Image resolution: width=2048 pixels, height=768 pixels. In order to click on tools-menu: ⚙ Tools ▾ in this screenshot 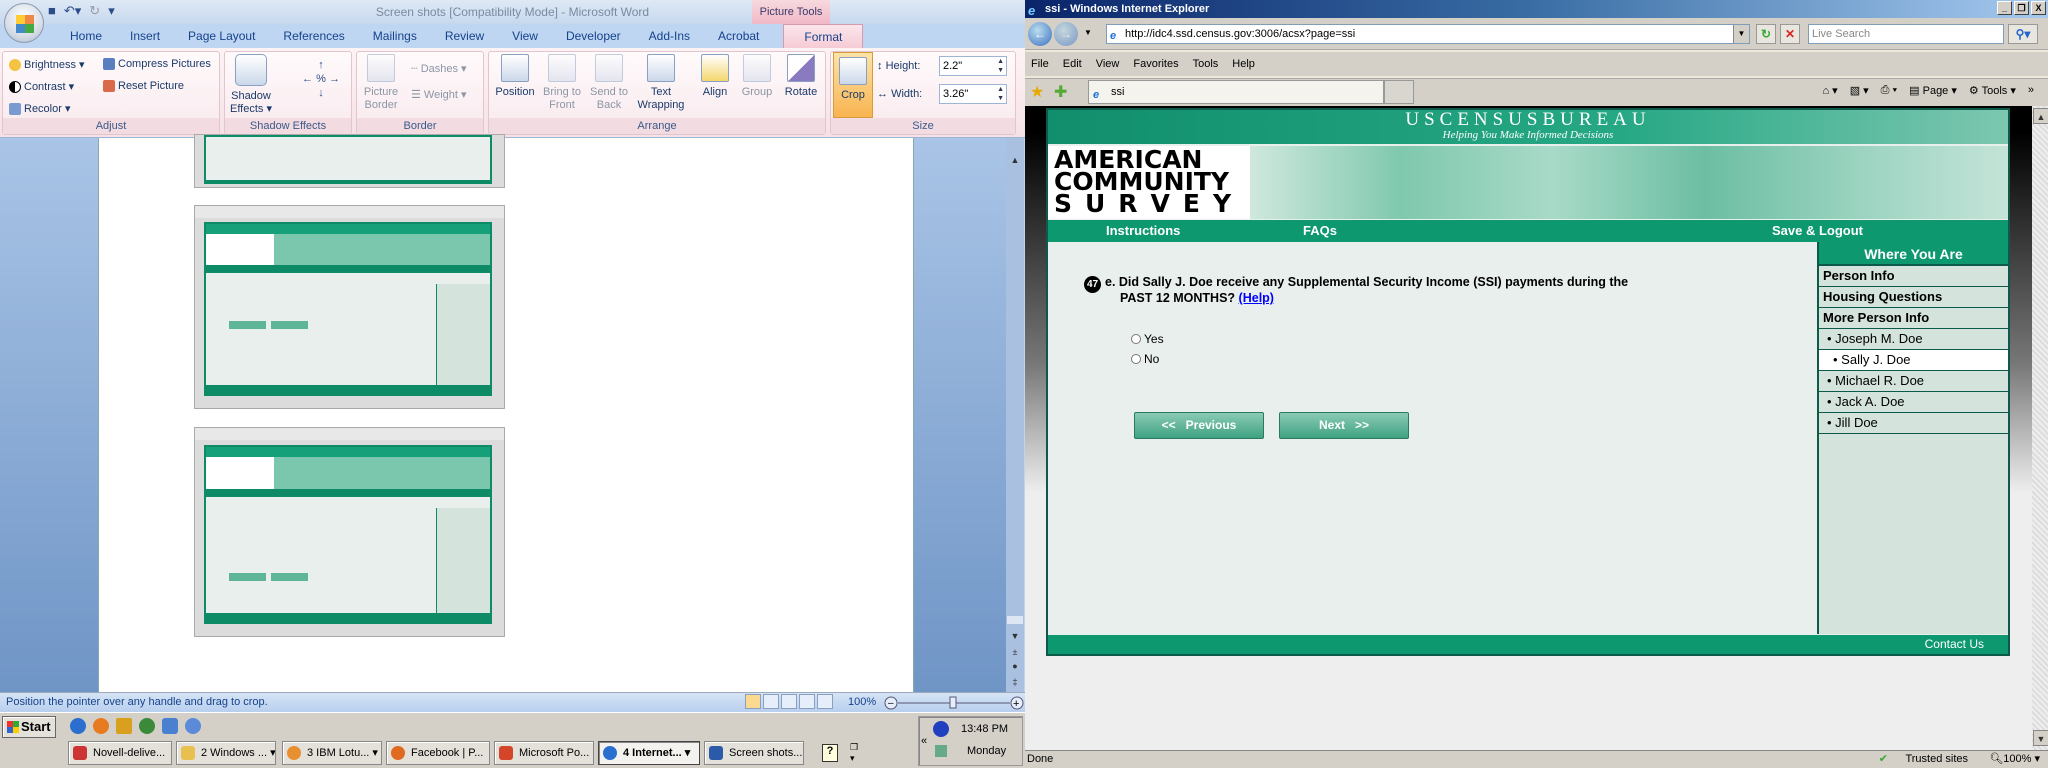, I will do `click(1992, 90)`.